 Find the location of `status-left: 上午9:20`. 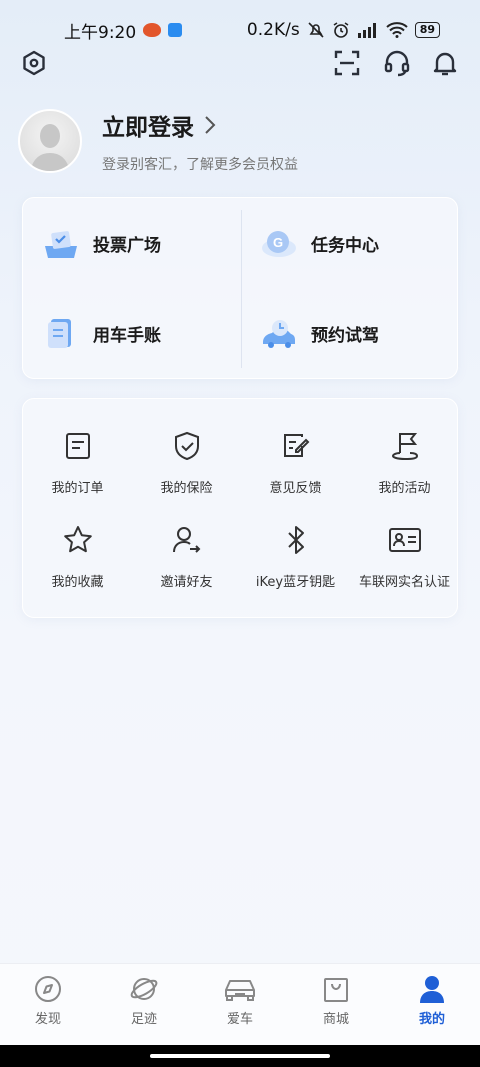

status-left: 上午9:20 is located at coordinates (123, 30).